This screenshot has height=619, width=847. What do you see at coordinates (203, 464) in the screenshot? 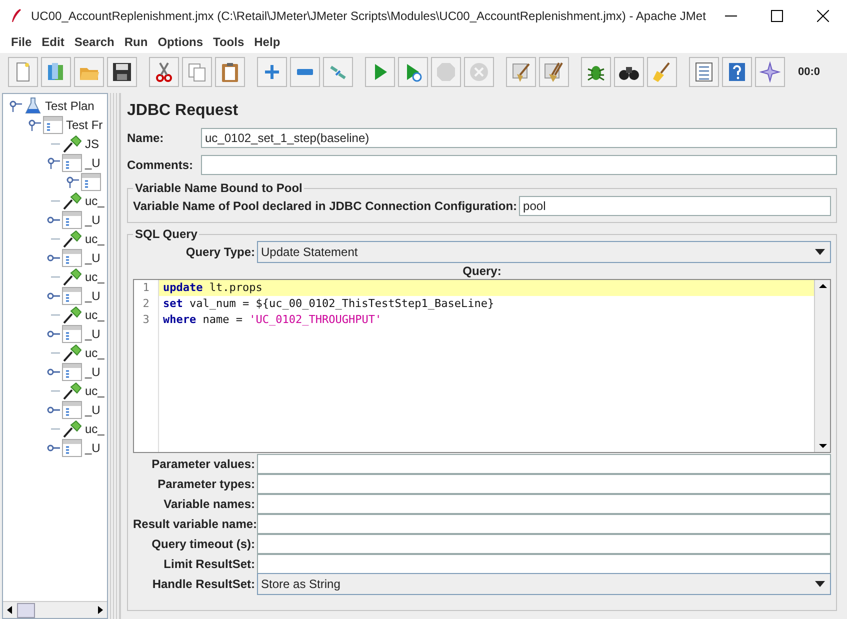
I see `field-label: Parameter values:` at bounding box center [203, 464].